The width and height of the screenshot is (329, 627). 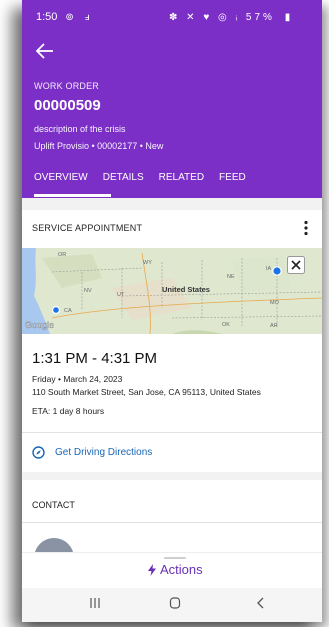 What do you see at coordinates (68, 311) in the screenshot?
I see `map-state-label: CA` at bounding box center [68, 311].